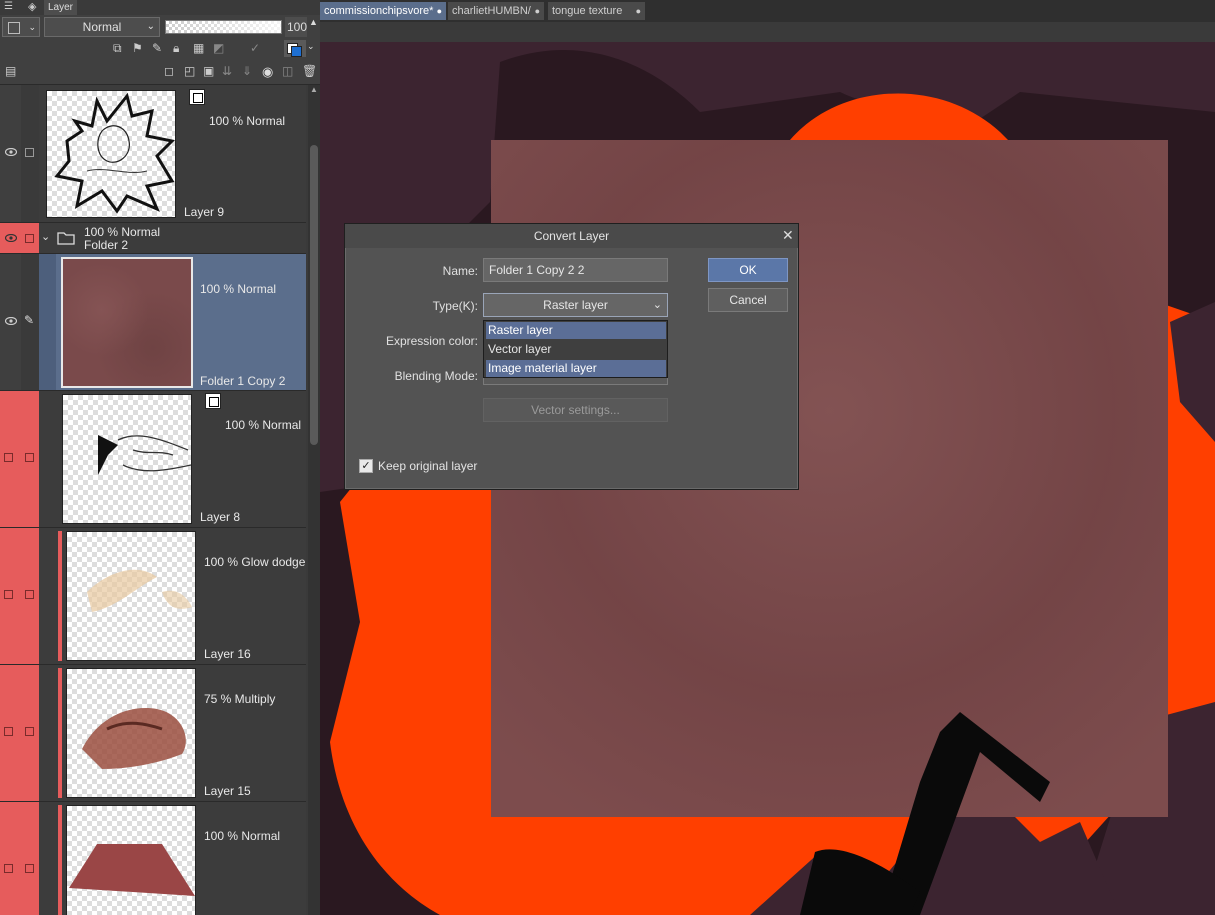 The width and height of the screenshot is (1215, 915). What do you see at coordinates (366, 466) in the screenshot?
I see `keep-original-checkbox: ✓` at bounding box center [366, 466].